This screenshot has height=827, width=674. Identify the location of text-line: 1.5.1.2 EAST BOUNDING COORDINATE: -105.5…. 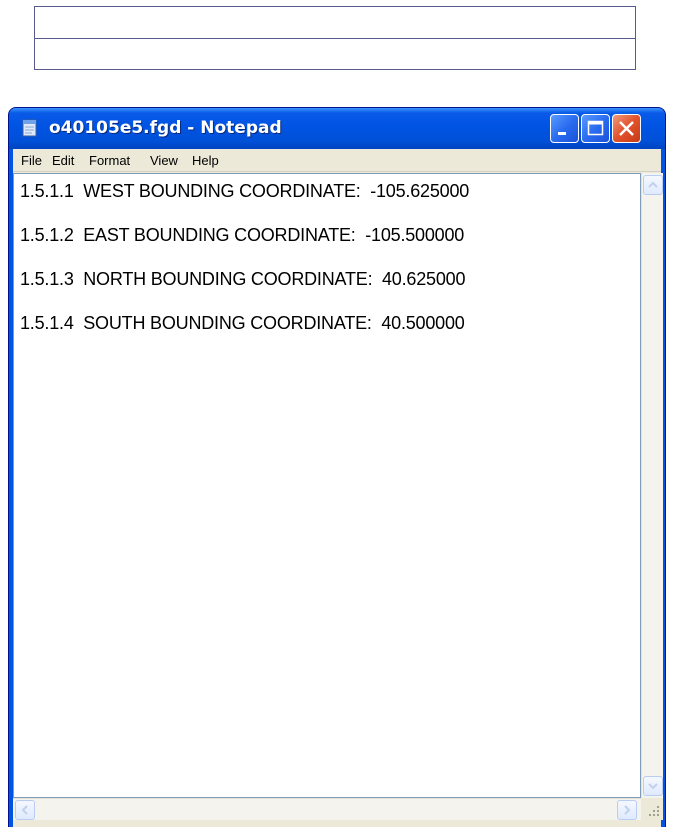
(242, 235).